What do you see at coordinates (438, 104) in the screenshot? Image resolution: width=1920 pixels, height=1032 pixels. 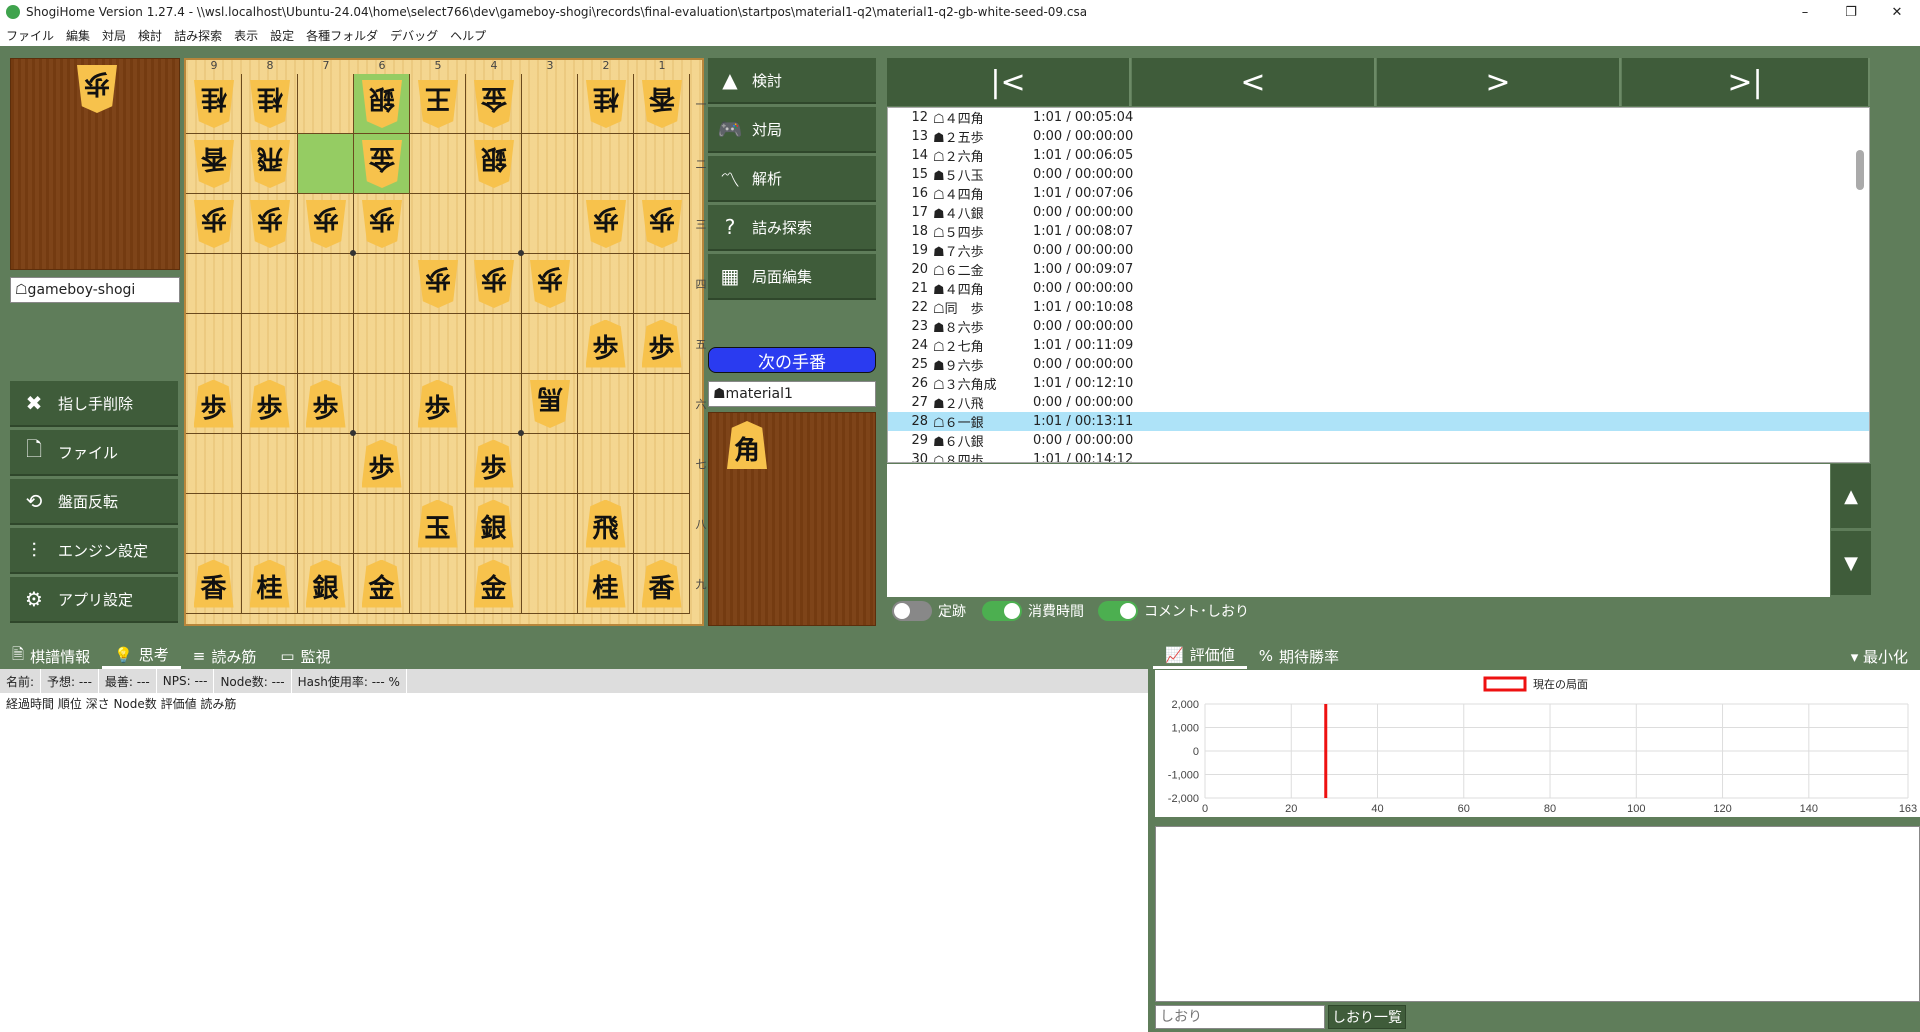 I see `gote-piece: 王` at bounding box center [438, 104].